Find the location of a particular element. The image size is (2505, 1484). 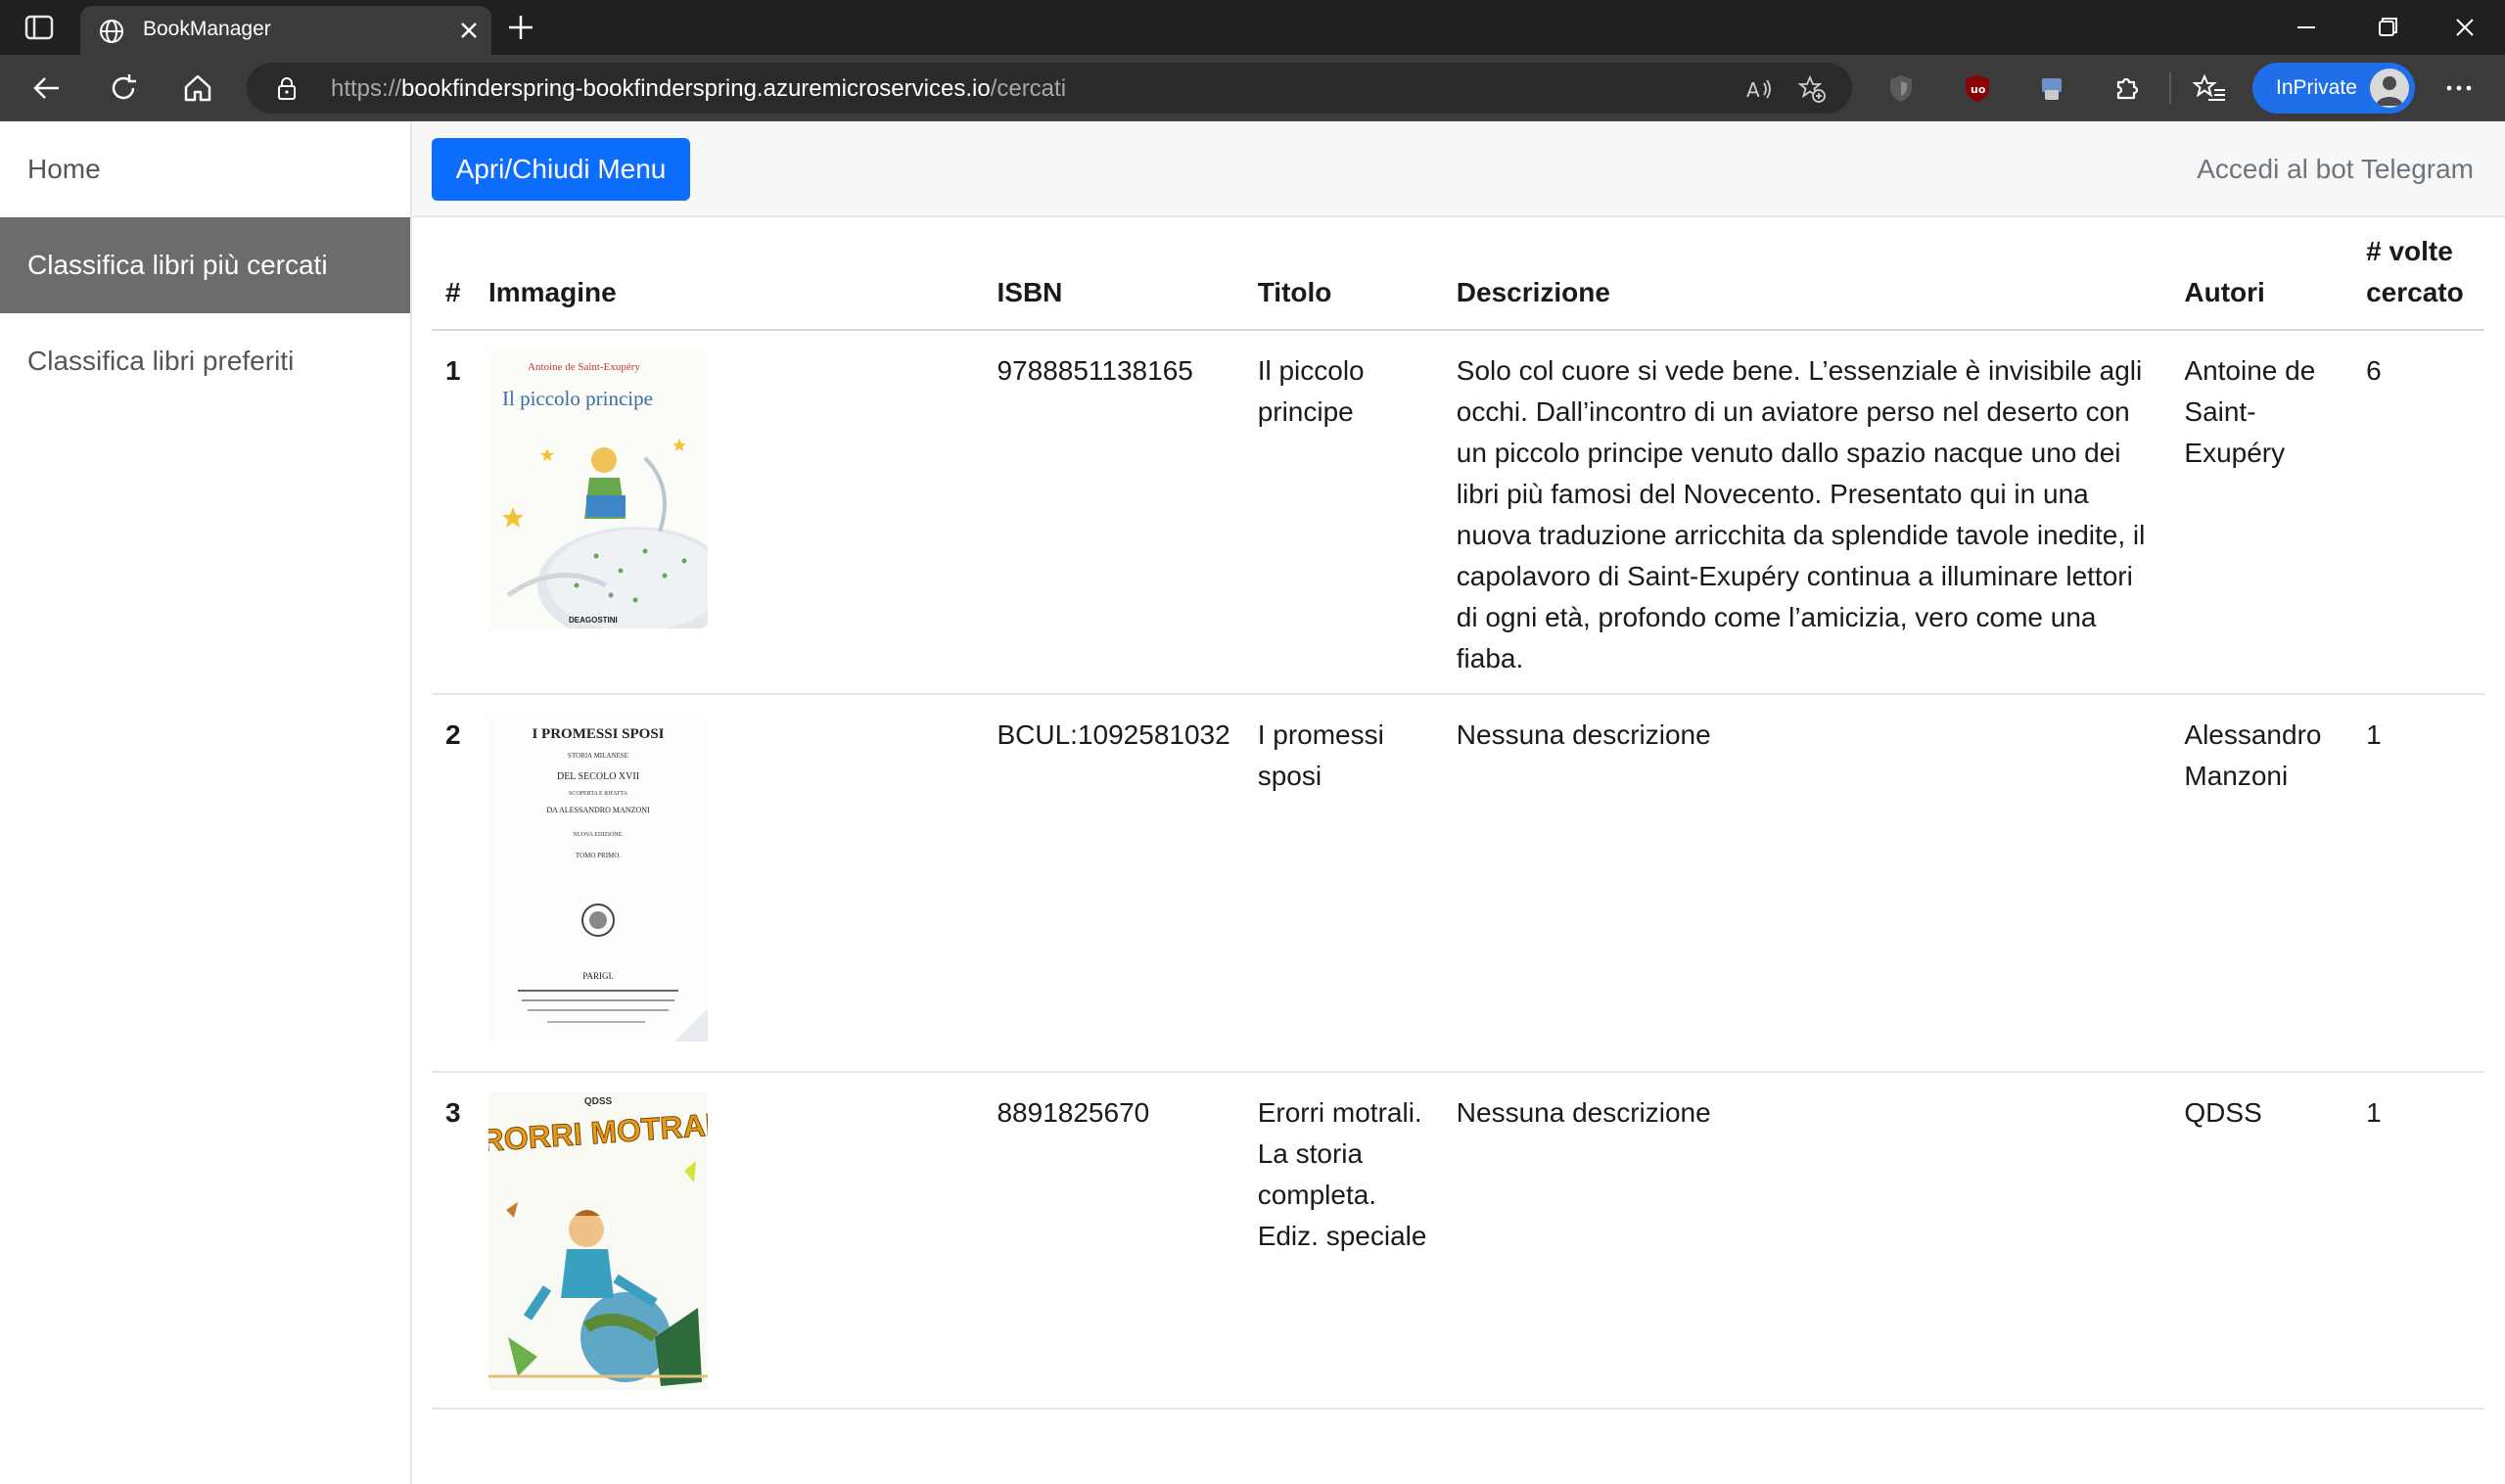

cover-line-text: STORIA MILANESE is located at coordinates (598, 756).